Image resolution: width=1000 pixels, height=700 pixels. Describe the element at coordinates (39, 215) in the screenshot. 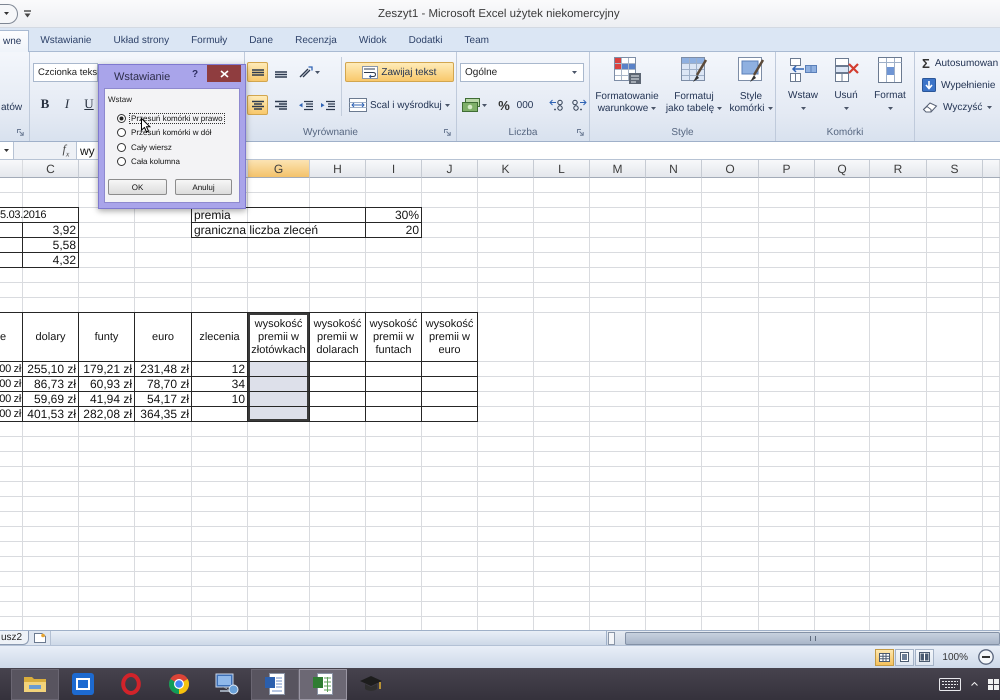

I see `date-cell: 5.03.2016` at that location.